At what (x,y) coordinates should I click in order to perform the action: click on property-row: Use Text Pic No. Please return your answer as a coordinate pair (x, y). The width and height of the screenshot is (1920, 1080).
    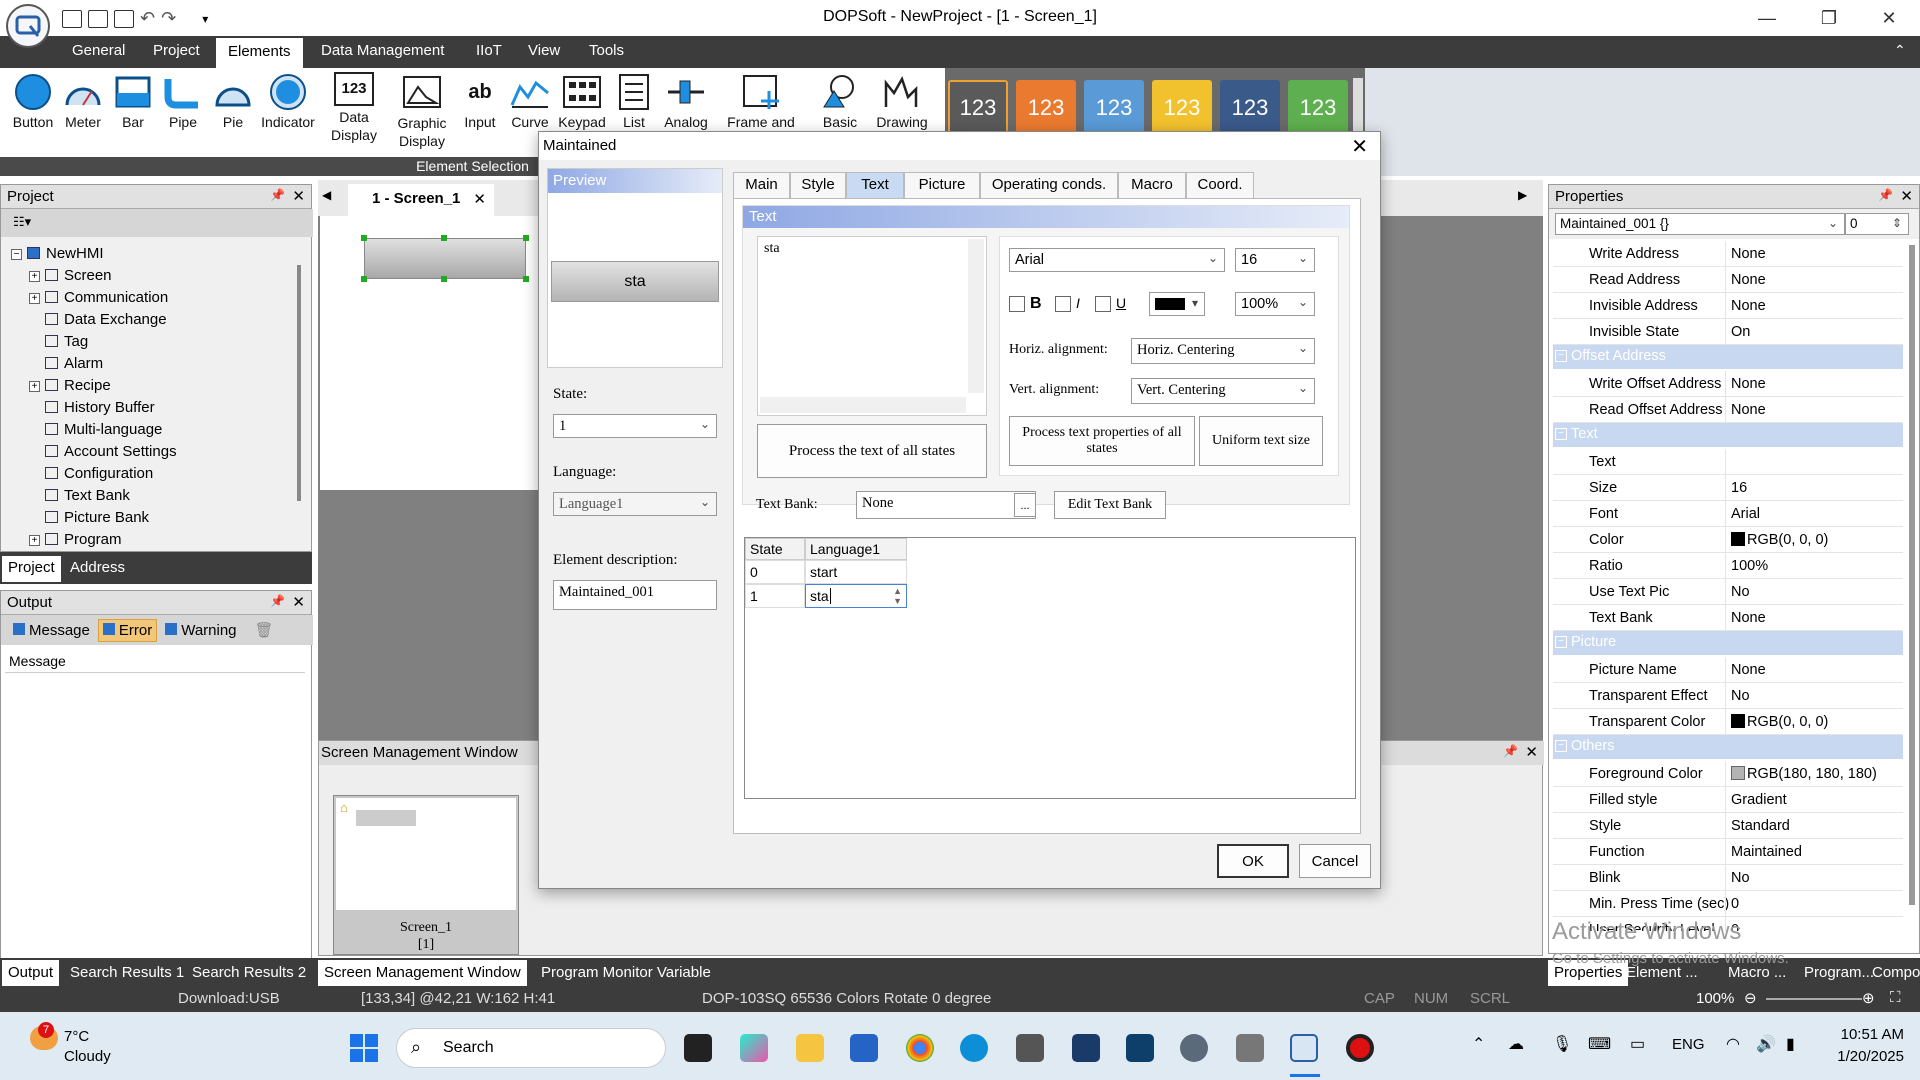
    Looking at the image, I should click on (1728, 592).